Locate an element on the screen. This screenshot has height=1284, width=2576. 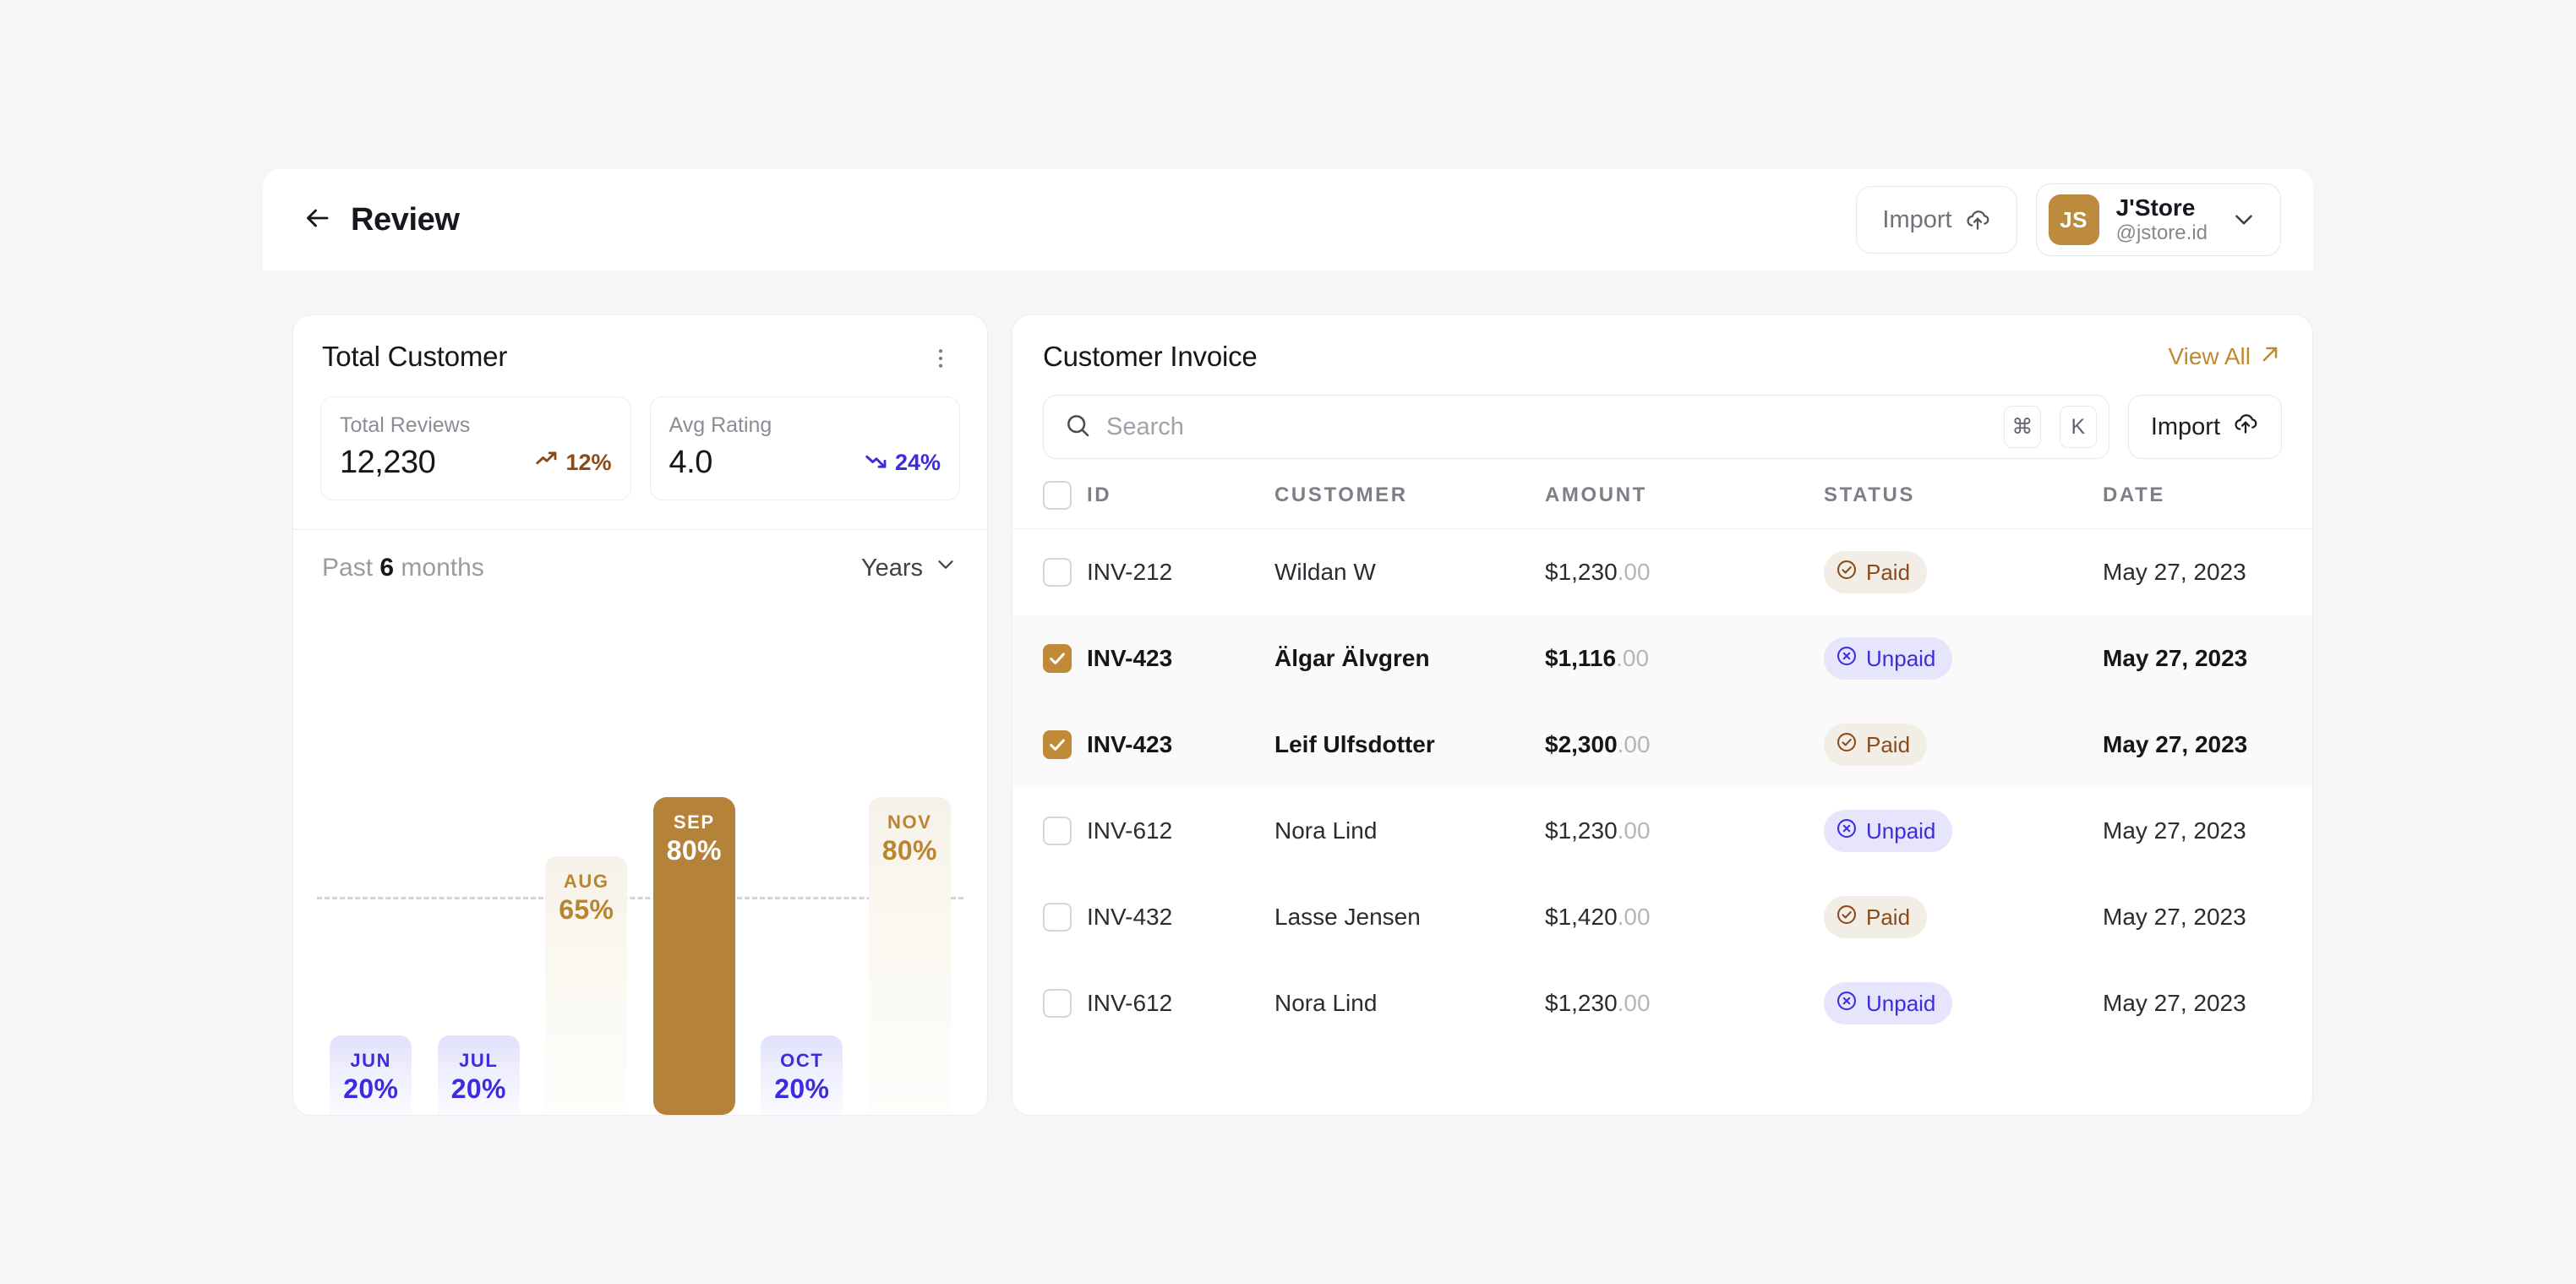
bar-jul: JUL 20% is located at coordinates (478, 1075).